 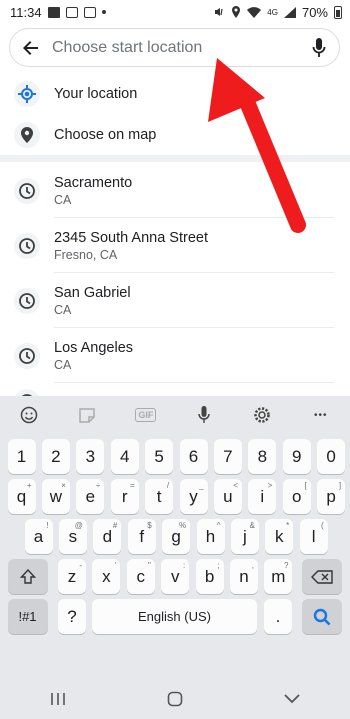 What do you see at coordinates (322, 576) in the screenshot?
I see `backspace-key` at bounding box center [322, 576].